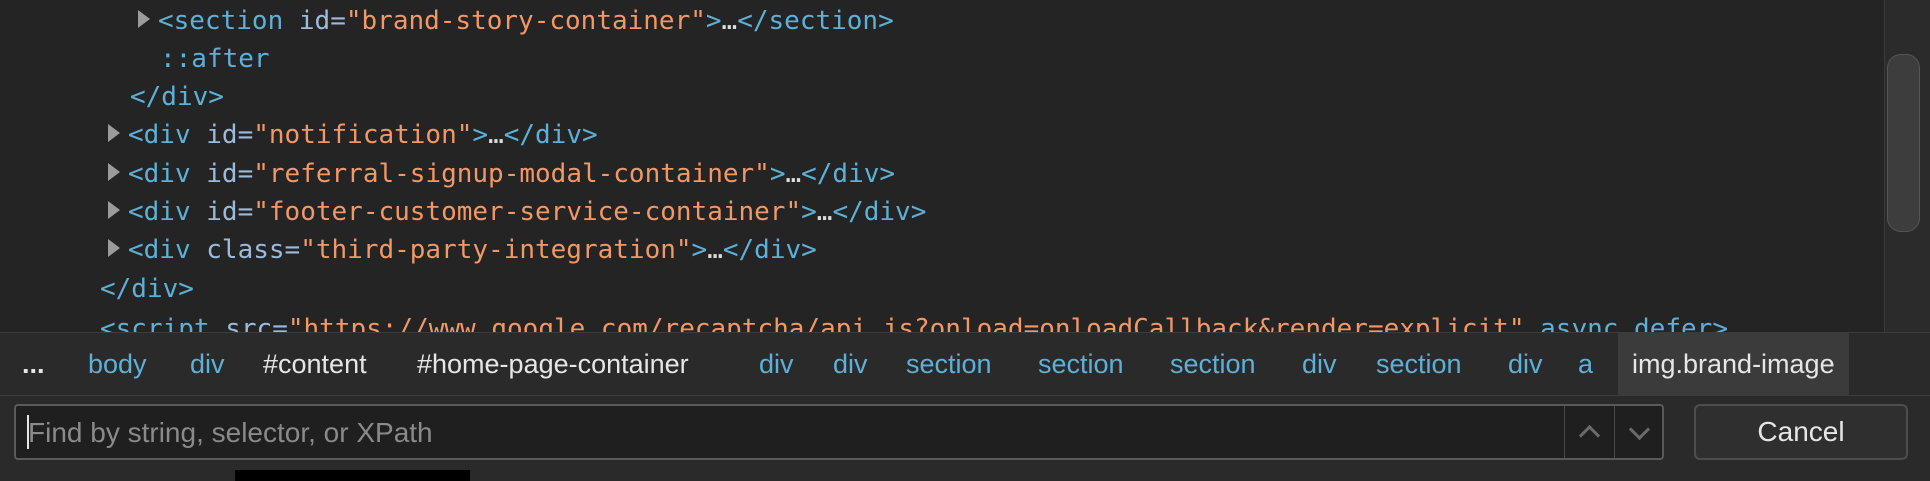 This screenshot has height=481, width=1930. I want to click on tag-open: <section, so click(221, 21).